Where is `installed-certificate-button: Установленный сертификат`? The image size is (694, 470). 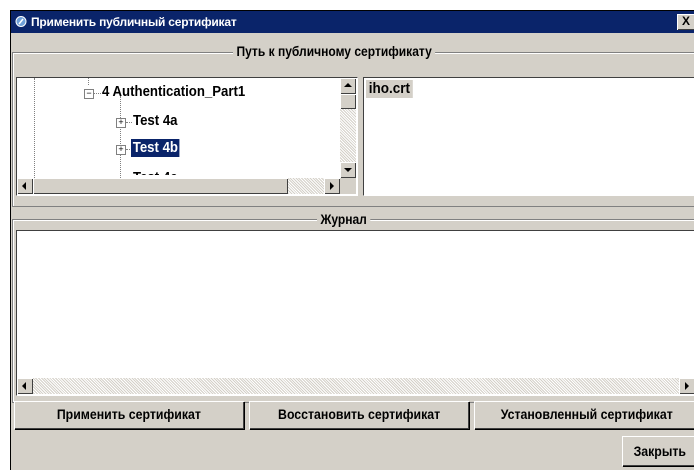
installed-certificate-button: Установленный сертификат is located at coordinates (584, 415).